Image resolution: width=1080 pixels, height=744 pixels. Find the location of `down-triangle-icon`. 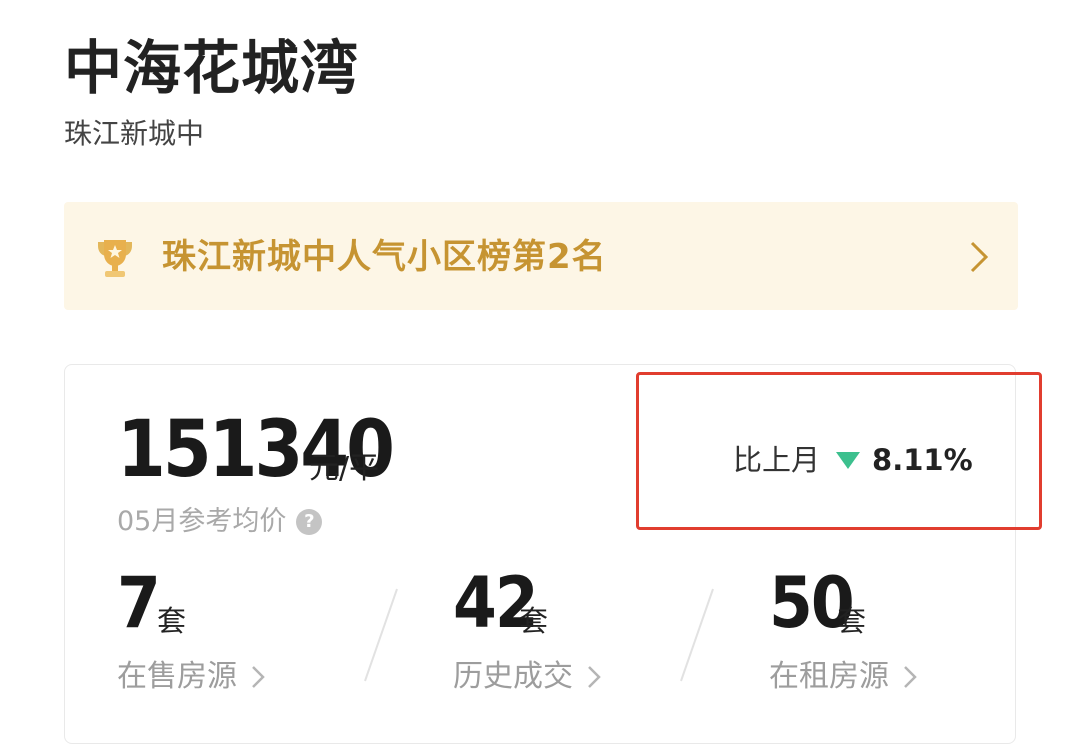

down-triangle-icon is located at coordinates (848, 460).